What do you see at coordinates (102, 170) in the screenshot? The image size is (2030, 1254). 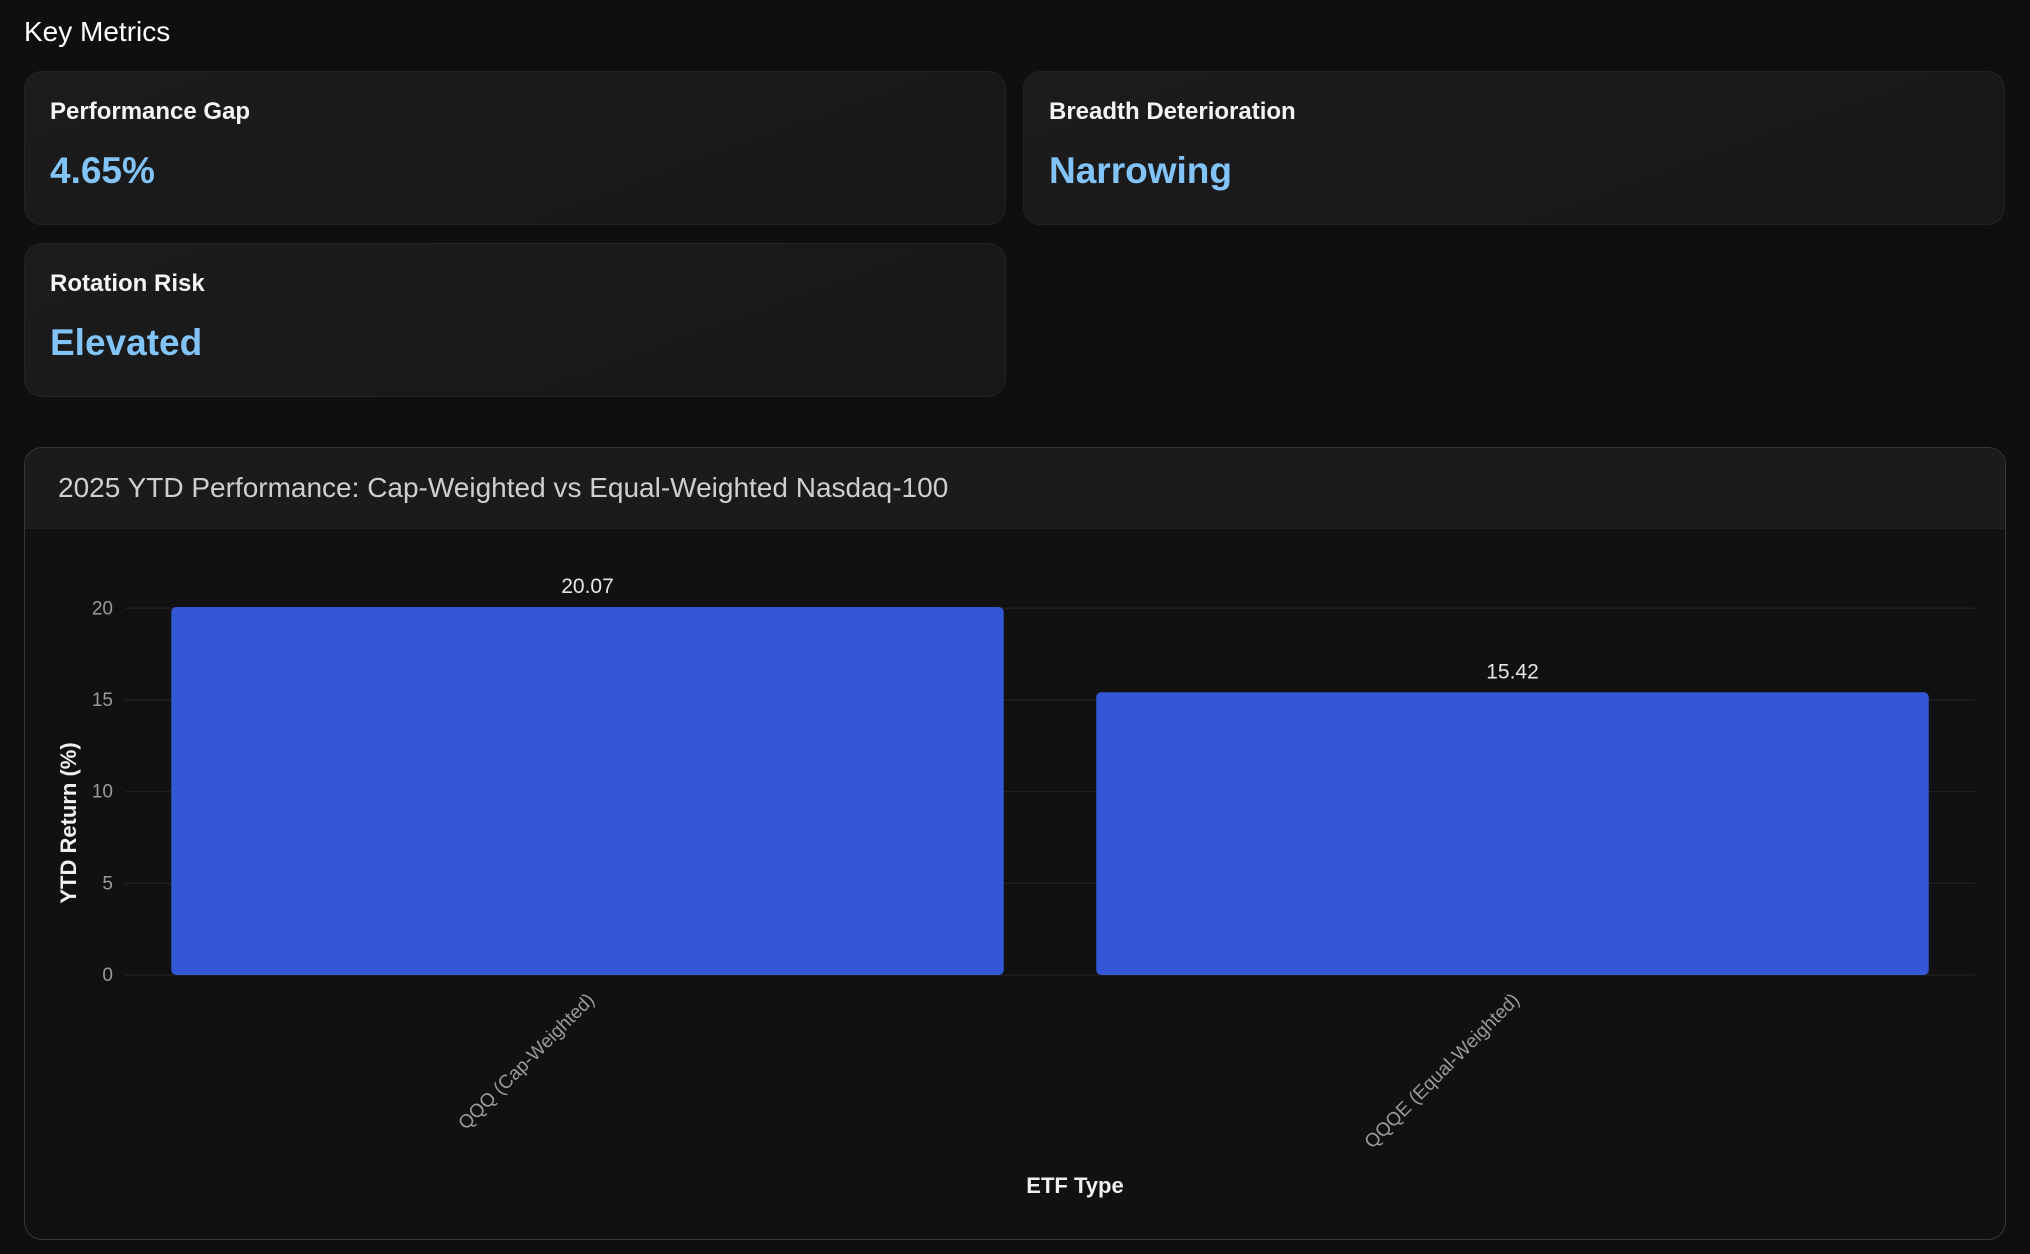 I see `metric-value: 4.65%` at bounding box center [102, 170].